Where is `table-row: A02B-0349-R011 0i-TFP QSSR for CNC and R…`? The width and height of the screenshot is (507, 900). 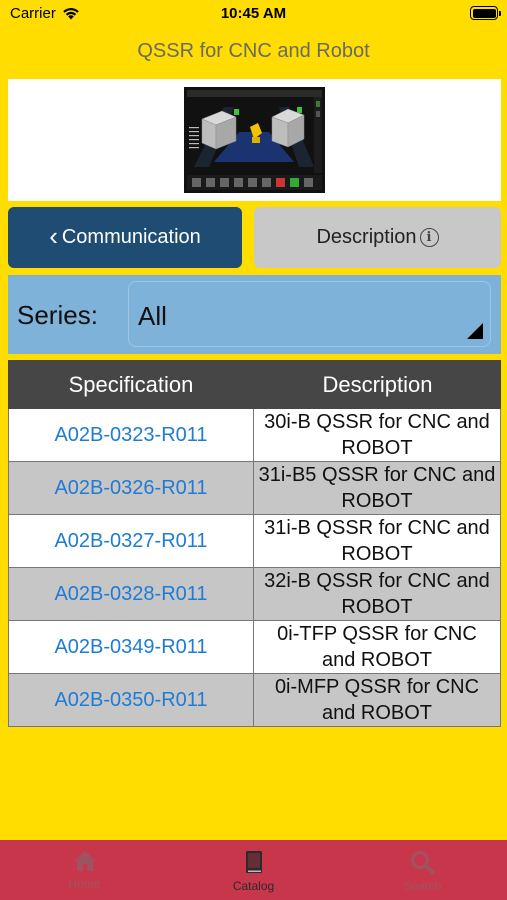 table-row: A02B-0349-R011 0i-TFP QSSR for CNC and R… is located at coordinates (254, 647).